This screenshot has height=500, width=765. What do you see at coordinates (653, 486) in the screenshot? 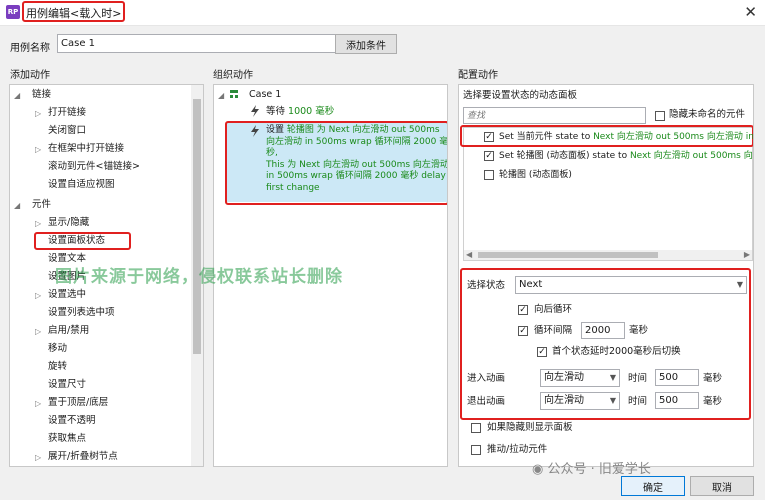
I see `ok-button: 确定` at bounding box center [653, 486].